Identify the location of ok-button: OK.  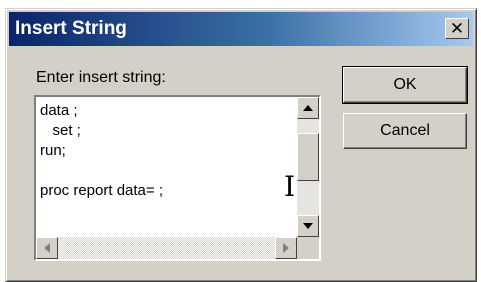
(405, 85).